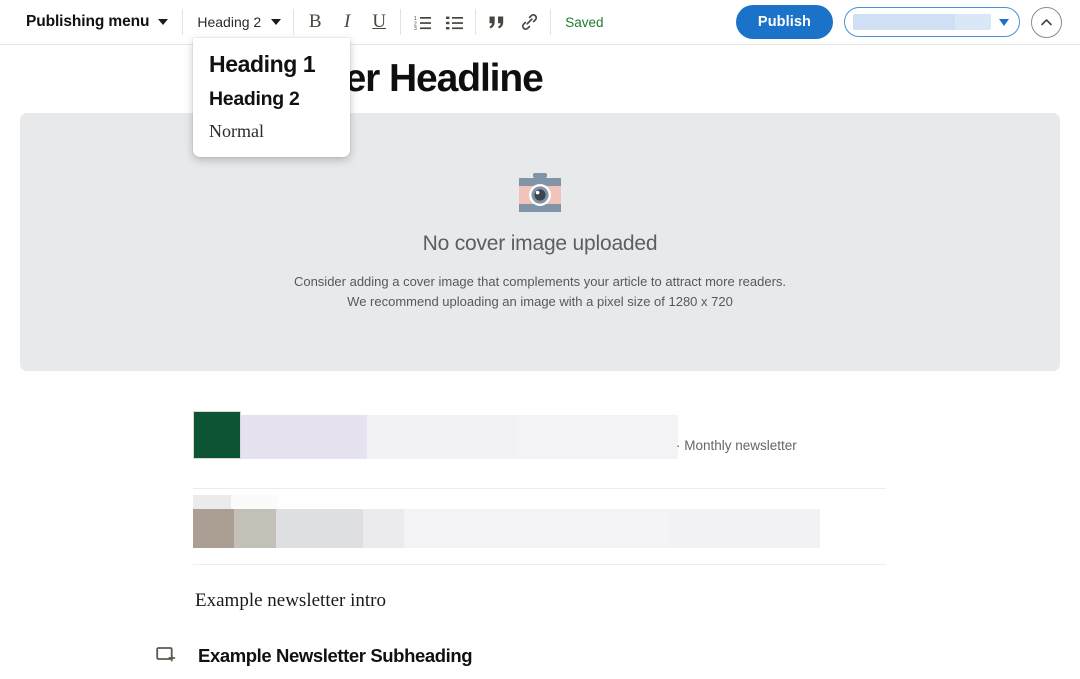  Describe the element at coordinates (229, 22) in the screenshot. I see `text-style-current-label: Heading 2` at that location.